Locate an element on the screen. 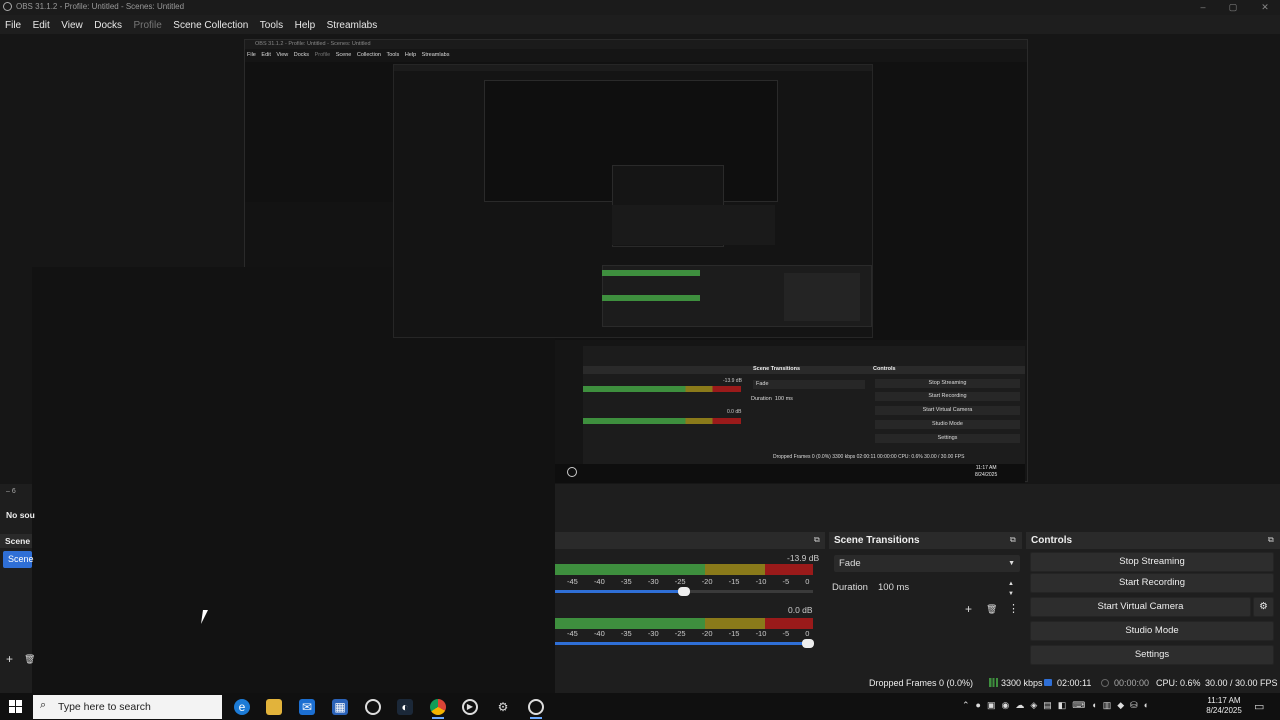 This screenshot has height=720, width=1280. track2-volume-slider is located at coordinates (684, 643).